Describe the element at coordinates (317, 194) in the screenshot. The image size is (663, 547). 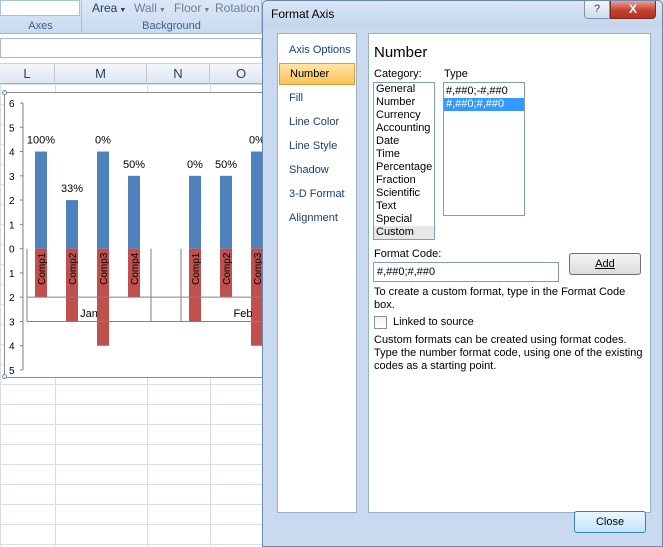
I see `nav-3d-format: 3-D Format` at that location.